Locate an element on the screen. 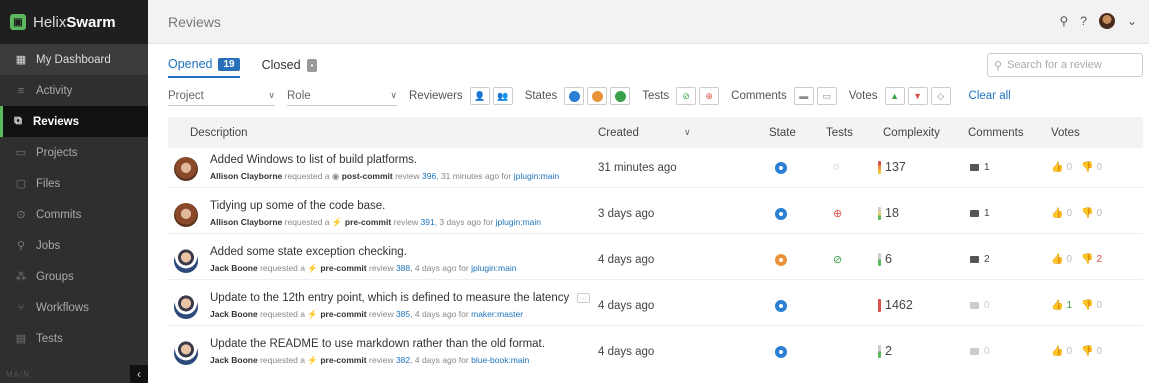 The image size is (1149, 383). sidebar-item-projects: ▭ Projects is located at coordinates (74, 152).